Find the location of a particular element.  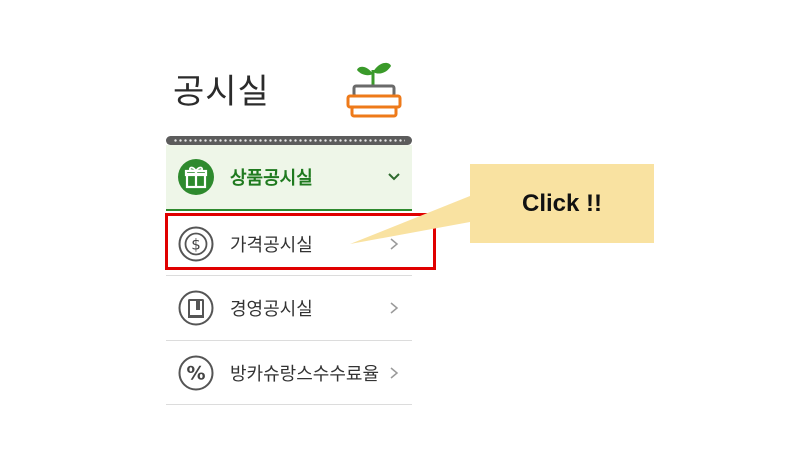

menu-item-label: 가격공시실 is located at coordinates (271, 245).